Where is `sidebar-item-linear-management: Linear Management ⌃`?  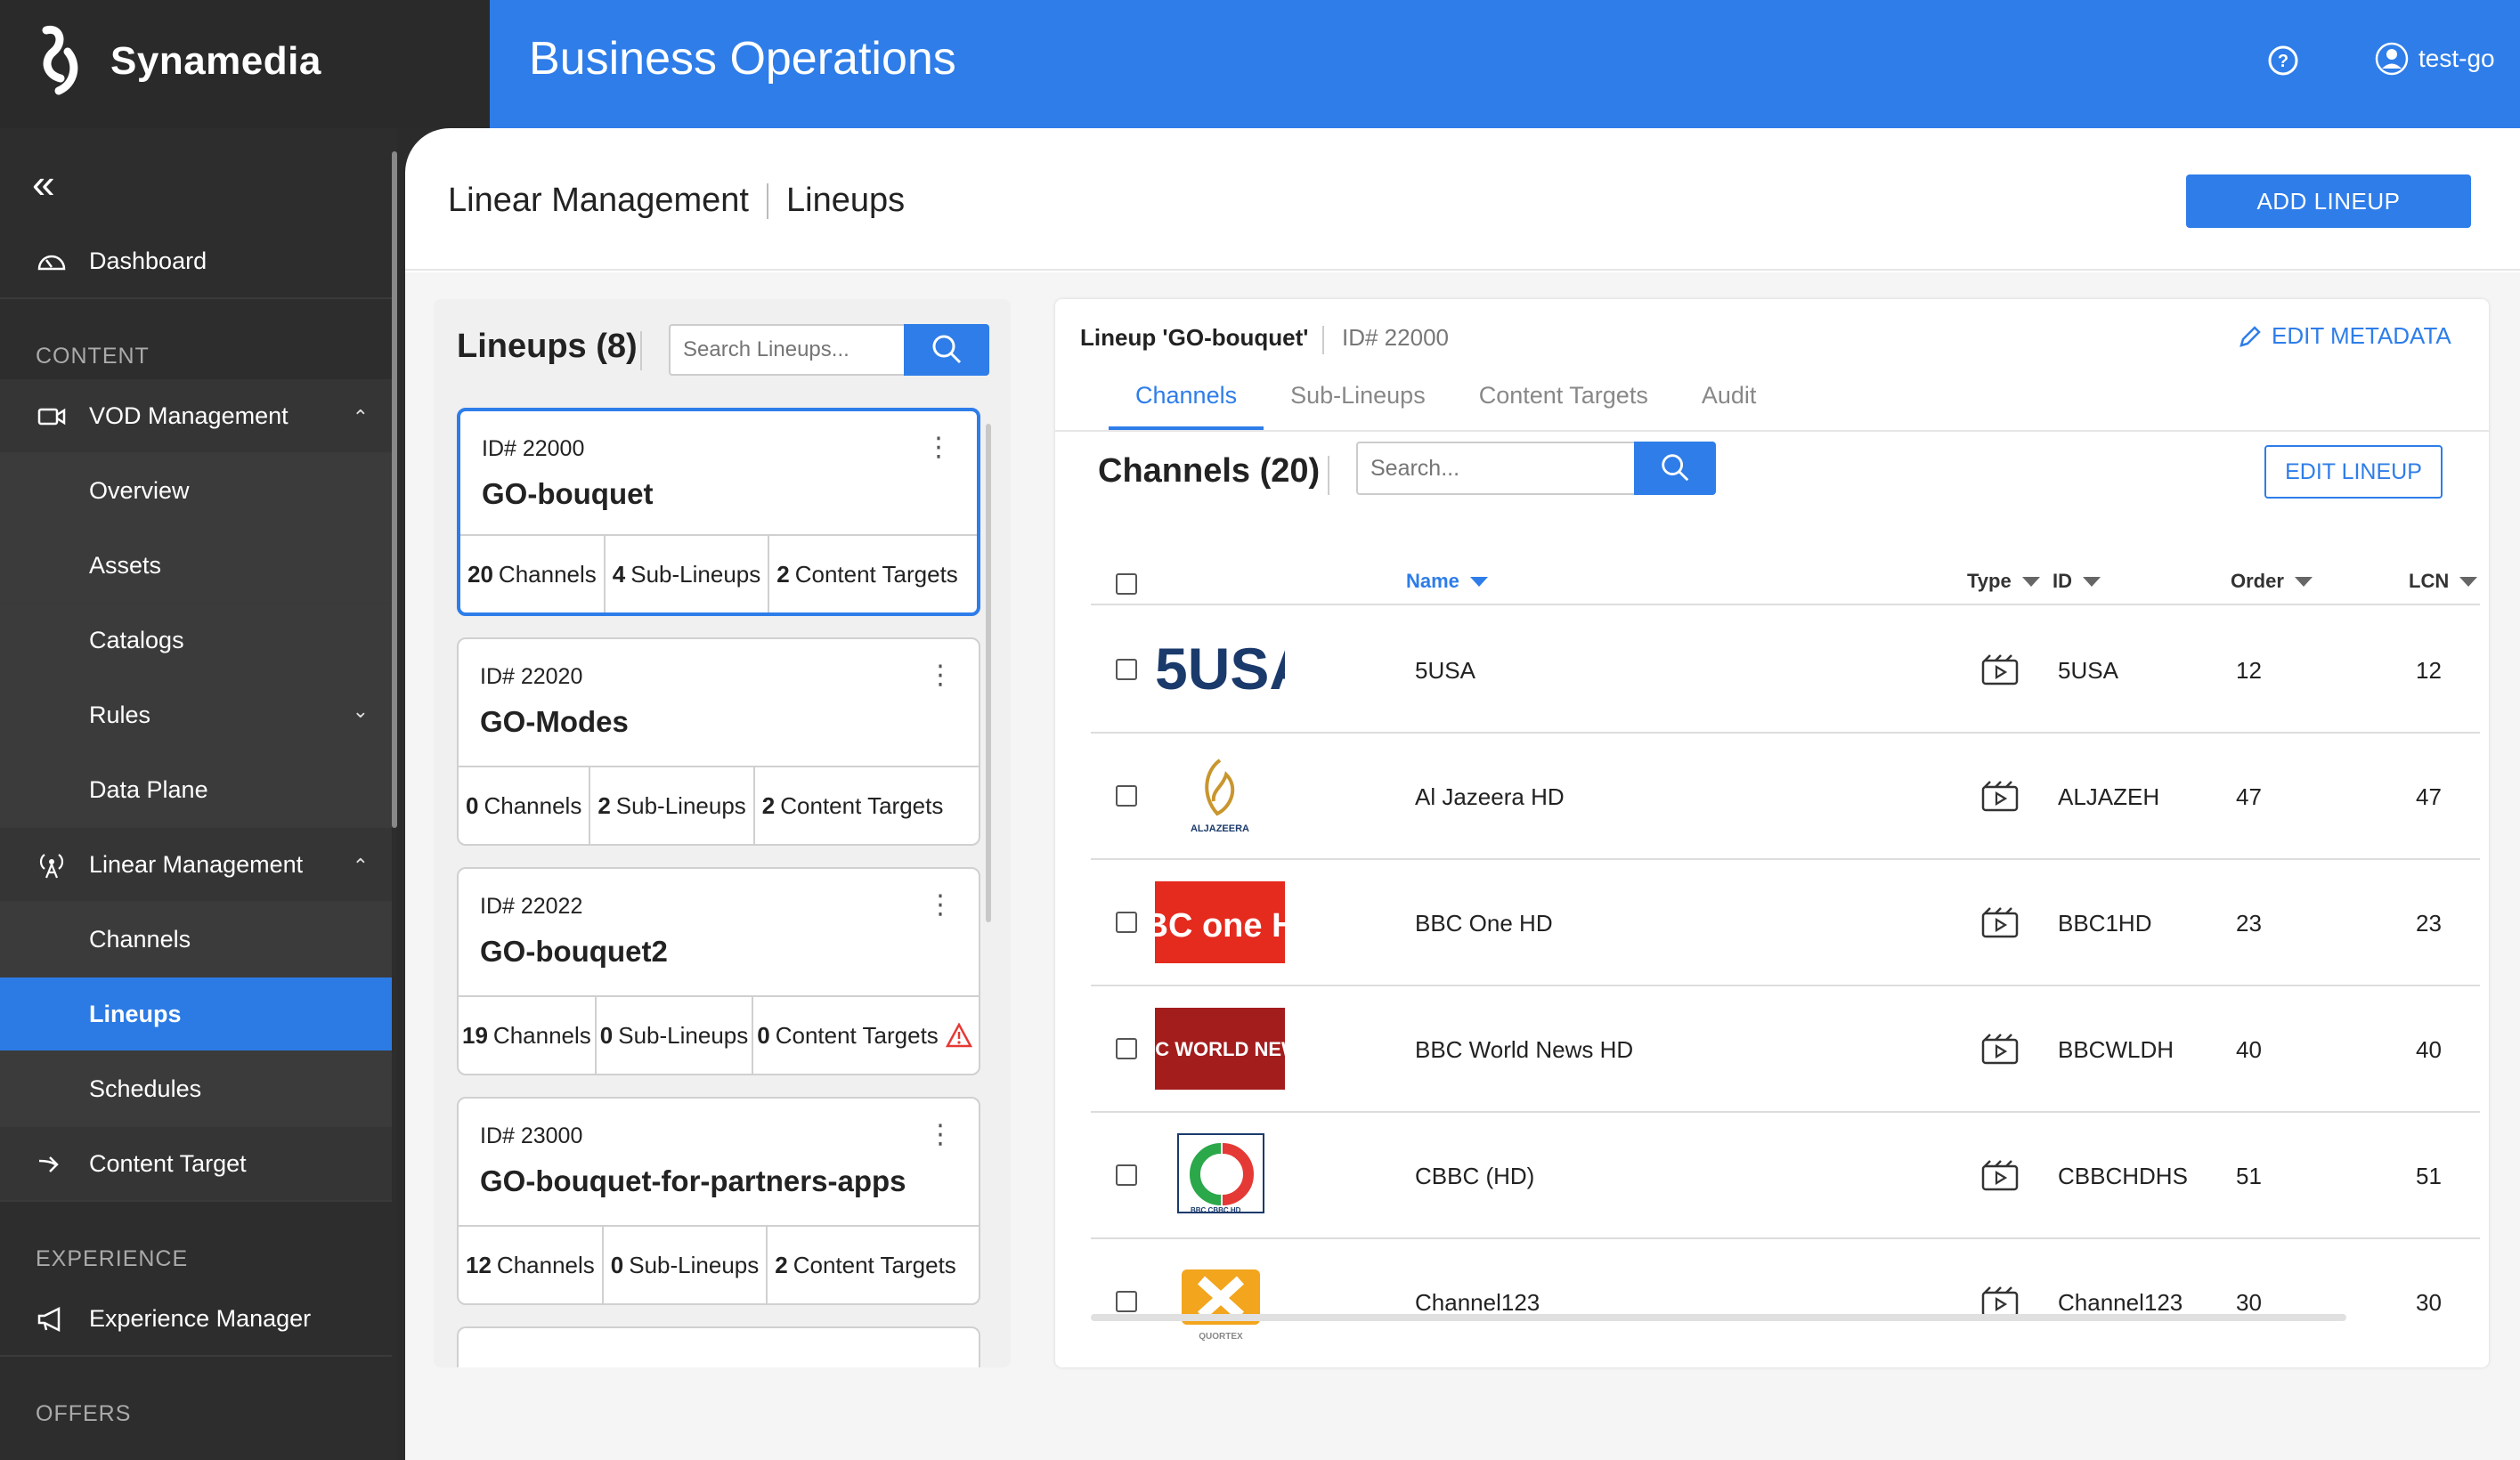
sidebar-item-linear-management: Linear Management ⌃ is located at coordinates (196, 866).